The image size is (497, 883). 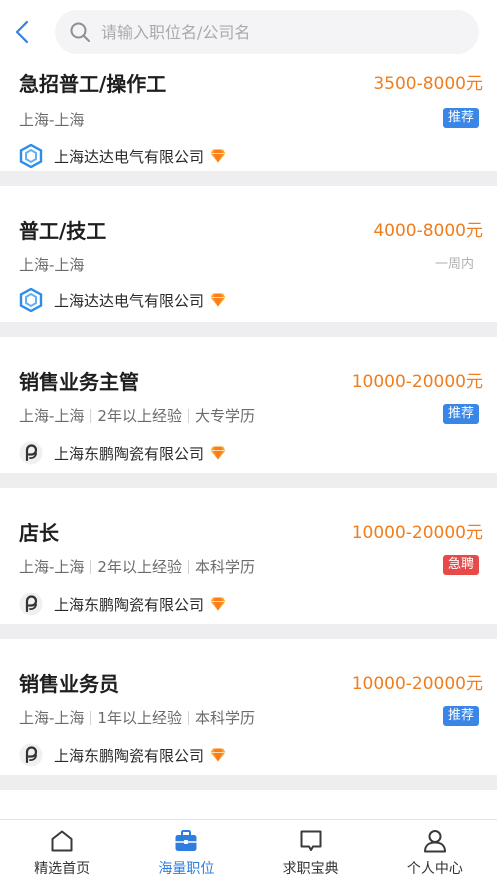 I want to click on job-meta: 上海-上海 2年以上经验 本科学历, so click(x=137, y=566).